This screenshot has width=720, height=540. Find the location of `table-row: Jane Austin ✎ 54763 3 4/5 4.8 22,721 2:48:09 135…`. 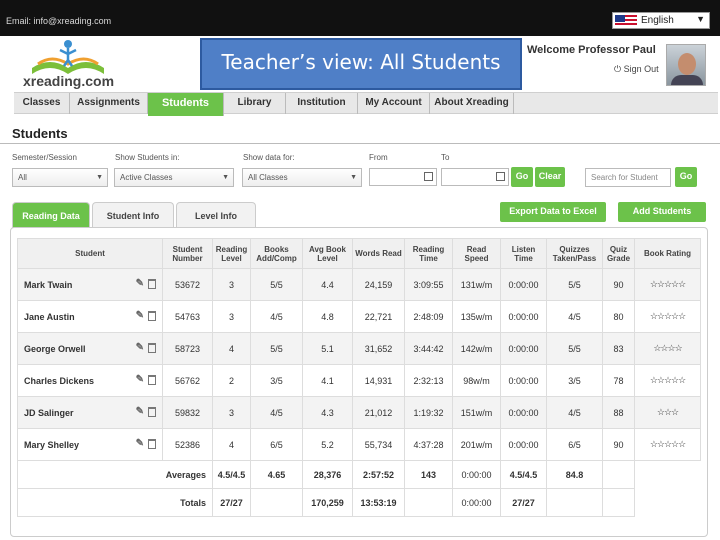

table-row: Jane Austin ✎ 54763 3 4/5 4.8 22,721 2:48:09 135… is located at coordinates (359, 316).